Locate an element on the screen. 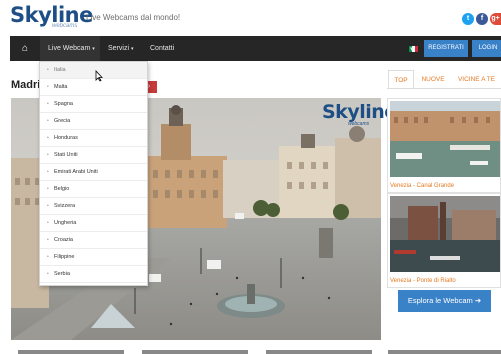 The width and height of the screenshot is (501, 354). register-button: REGISTRATI is located at coordinates (446, 48).